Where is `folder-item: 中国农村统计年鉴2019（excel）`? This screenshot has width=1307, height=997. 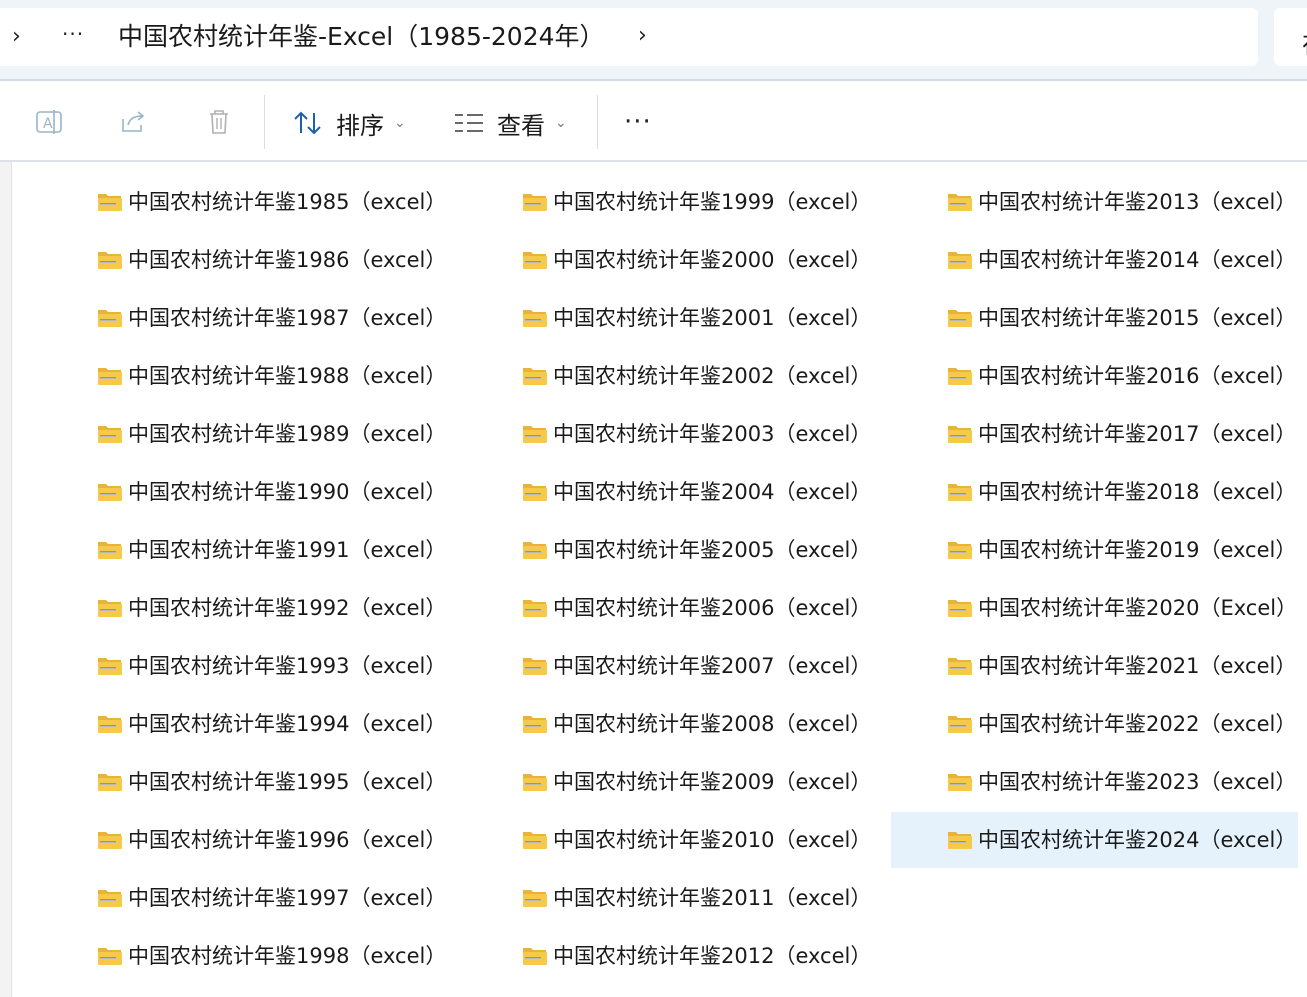
folder-item: 中国农村统计年鉴2019（excel） is located at coordinates (1124, 550).